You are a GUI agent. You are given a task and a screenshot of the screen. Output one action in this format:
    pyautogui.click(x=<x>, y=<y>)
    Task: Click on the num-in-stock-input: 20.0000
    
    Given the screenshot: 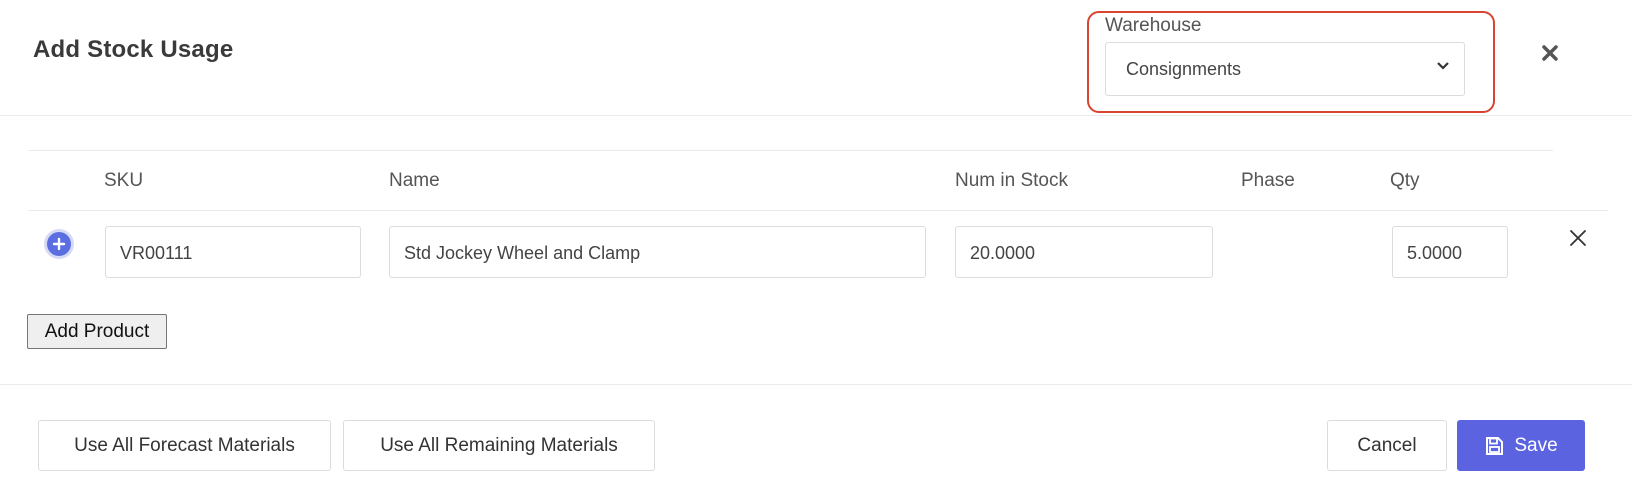 What is the action you would take?
    pyautogui.click(x=1084, y=252)
    